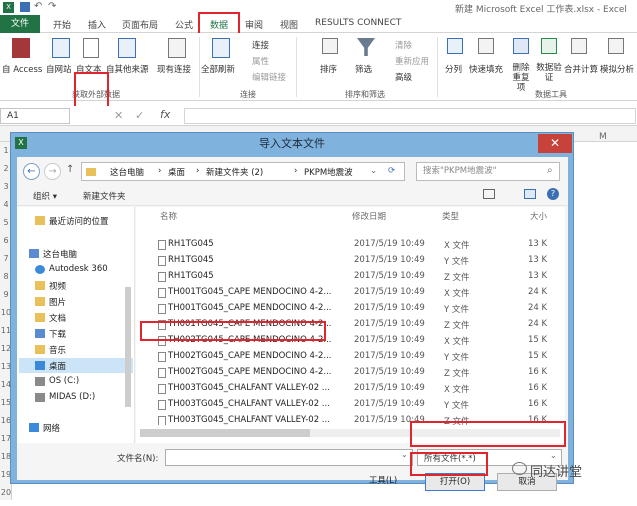 The width and height of the screenshot is (637, 506). Describe the element at coordinates (64, 381) in the screenshot. I see `nav-drive-c: OS (C:)` at that location.